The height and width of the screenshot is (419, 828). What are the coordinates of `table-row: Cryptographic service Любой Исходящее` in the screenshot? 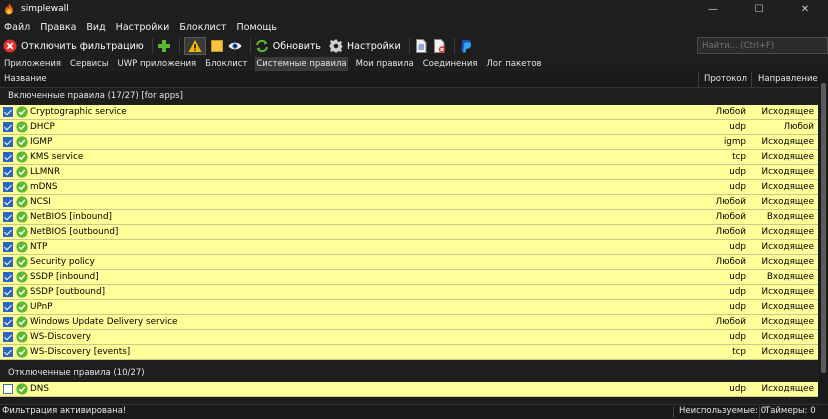 It's located at (409, 112).